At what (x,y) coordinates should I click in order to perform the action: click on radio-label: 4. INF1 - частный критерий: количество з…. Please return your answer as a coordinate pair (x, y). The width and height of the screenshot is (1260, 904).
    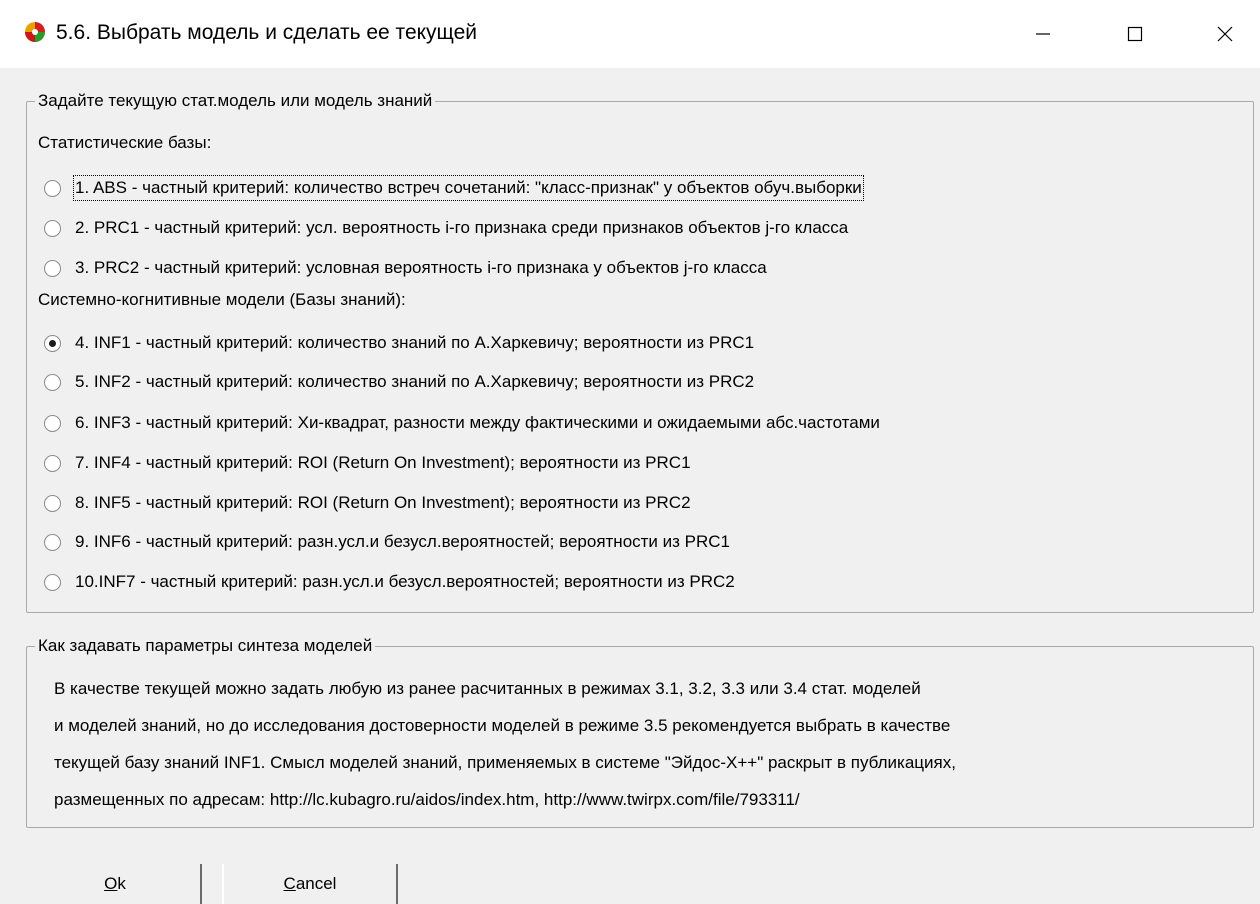
    Looking at the image, I should click on (415, 342).